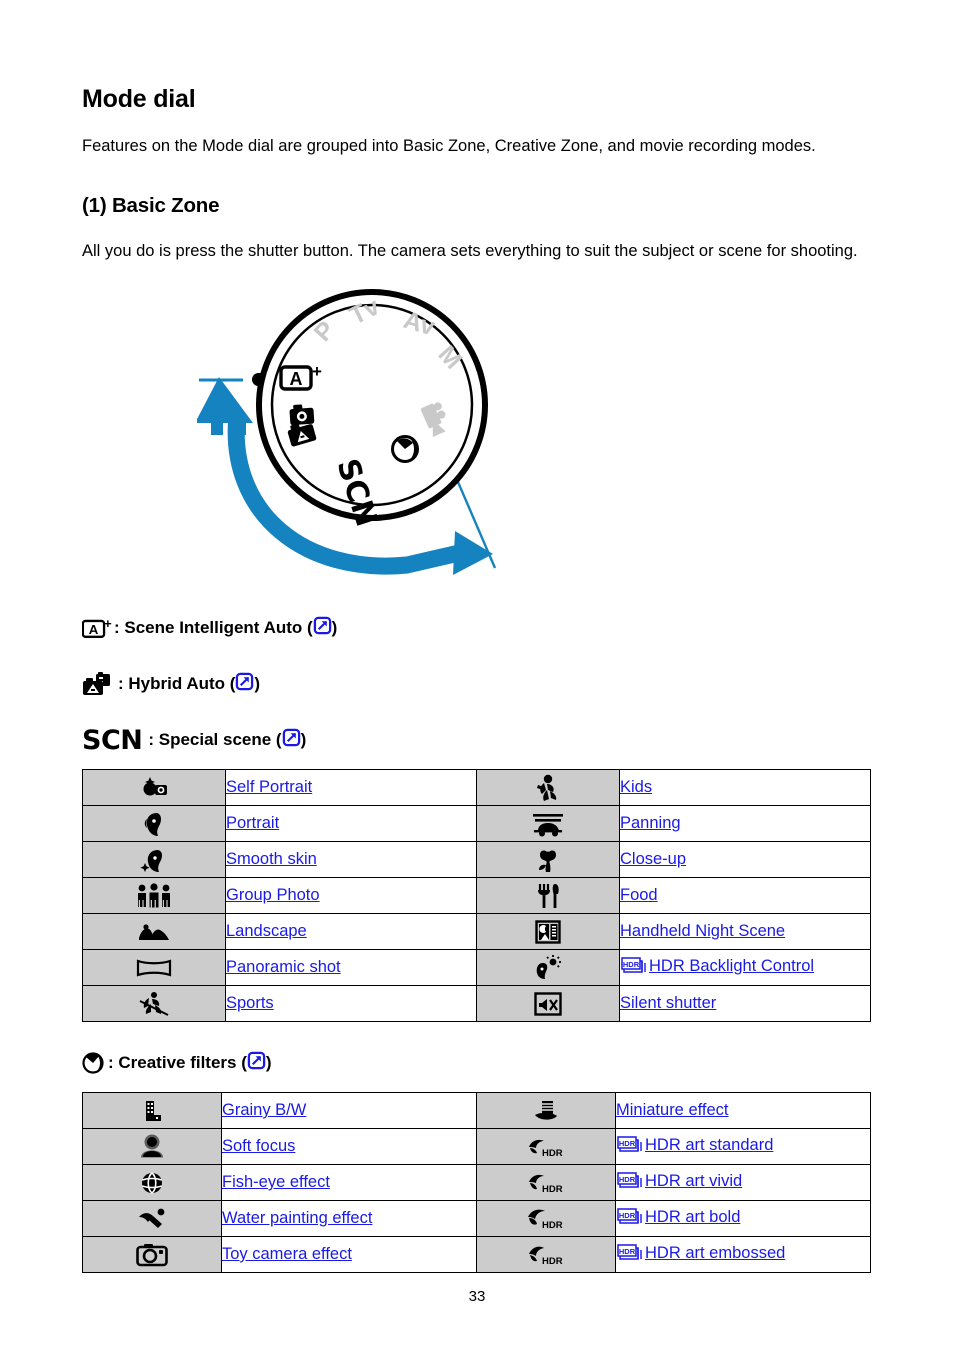 The width and height of the screenshot is (954, 1345). What do you see at coordinates (546, 1111) in the screenshot?
I see `miniature-effect-icon` at bounding box center [546, 1111].